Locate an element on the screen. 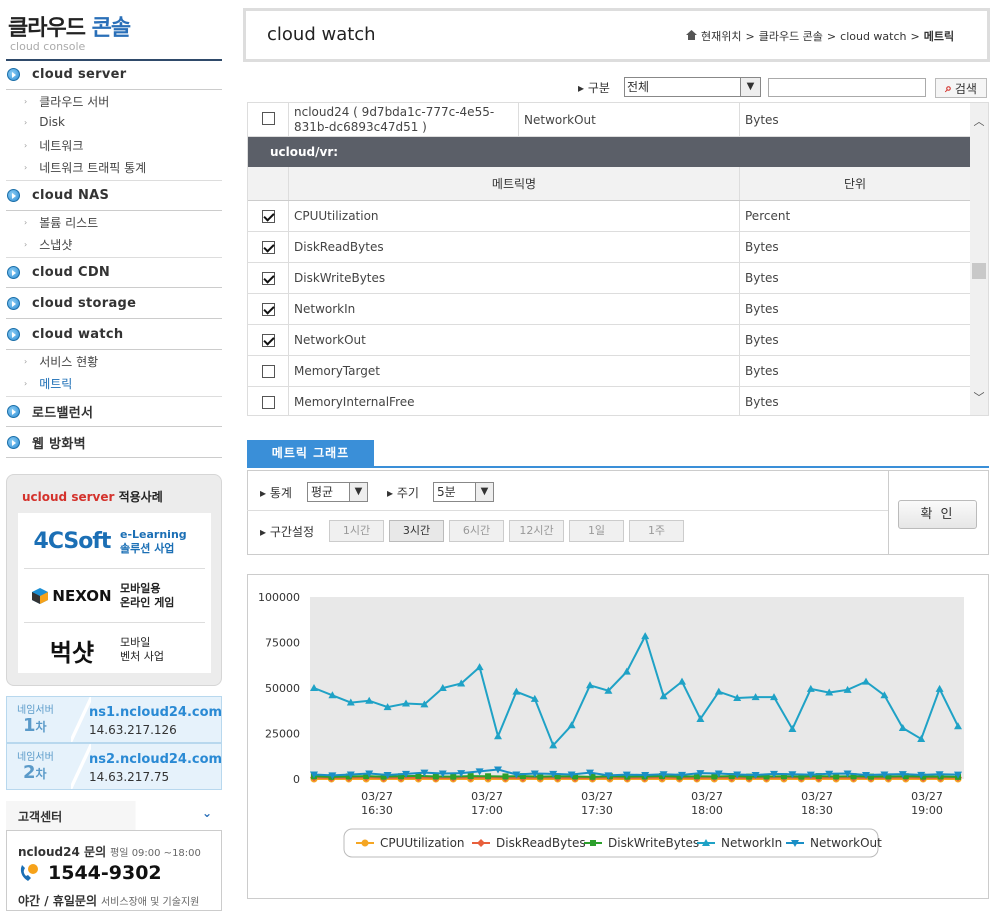 The width and height of the screenshot is (993, 911). logo-text: 클라우드 is located at coordinates (47, 28).